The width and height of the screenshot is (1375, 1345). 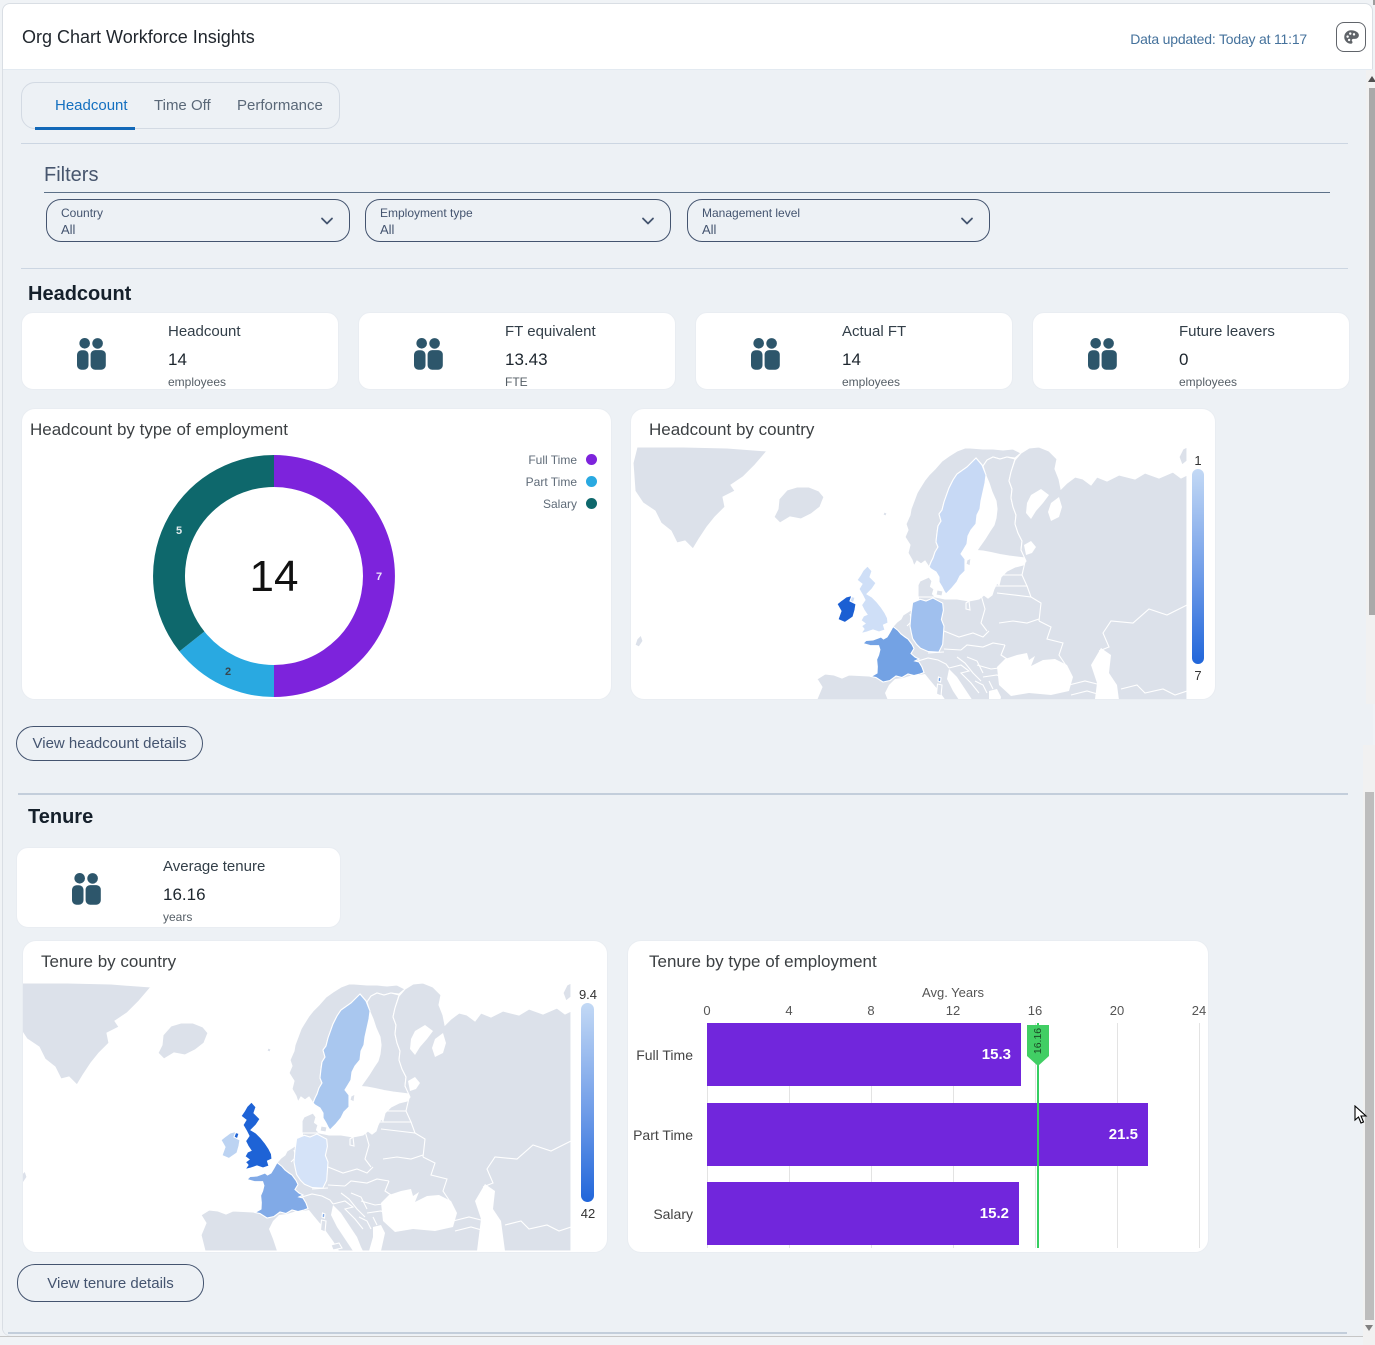 What do you see at coordinates (228, 672) in the screenshot?
I see `svg-text: 2` at bounding box center [228, 672].